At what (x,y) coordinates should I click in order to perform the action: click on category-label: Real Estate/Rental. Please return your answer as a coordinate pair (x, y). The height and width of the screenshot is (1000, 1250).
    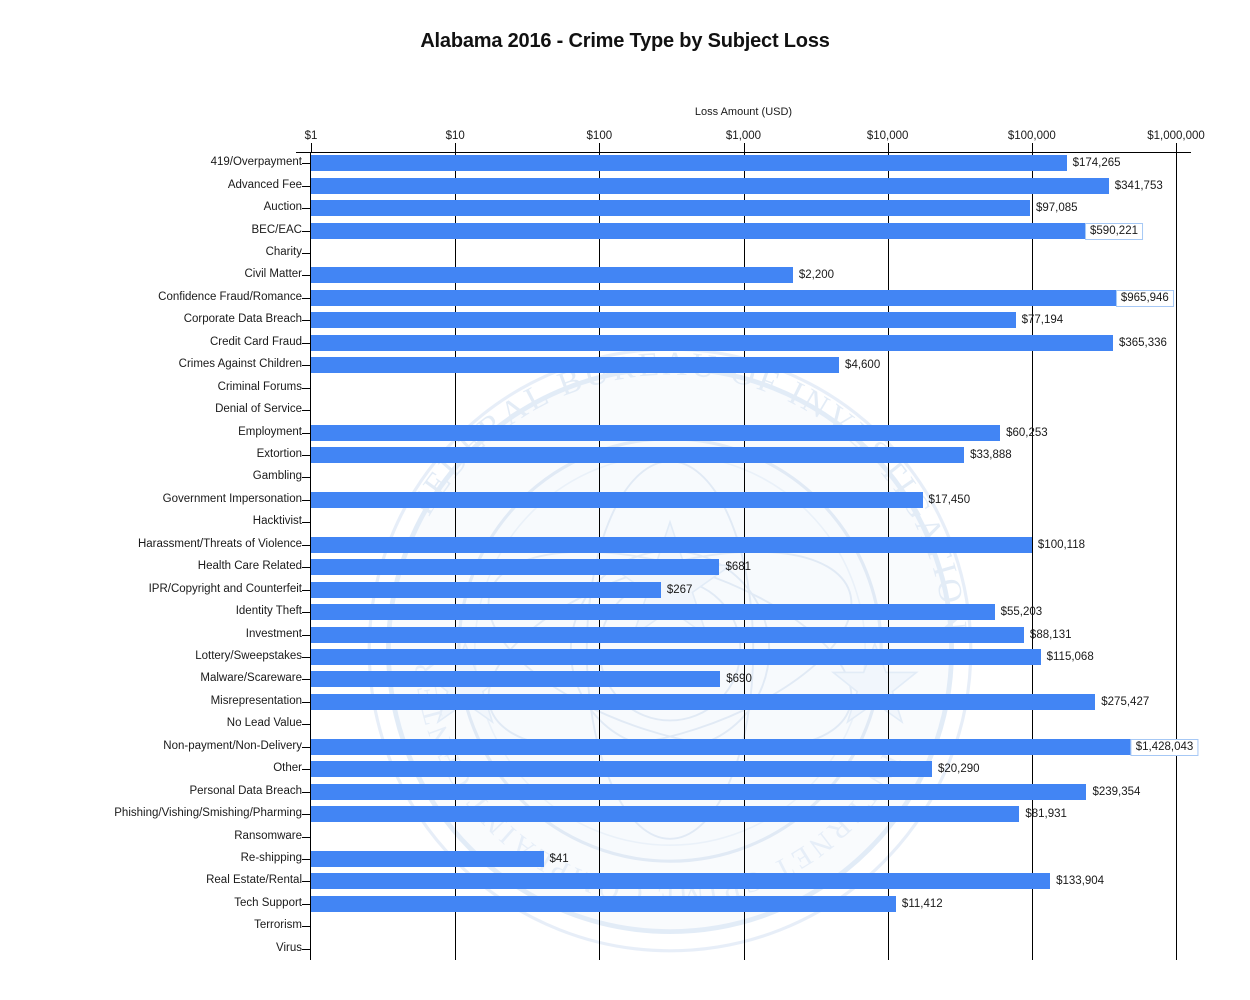
    Looking at the image, I should click on (254, 880).